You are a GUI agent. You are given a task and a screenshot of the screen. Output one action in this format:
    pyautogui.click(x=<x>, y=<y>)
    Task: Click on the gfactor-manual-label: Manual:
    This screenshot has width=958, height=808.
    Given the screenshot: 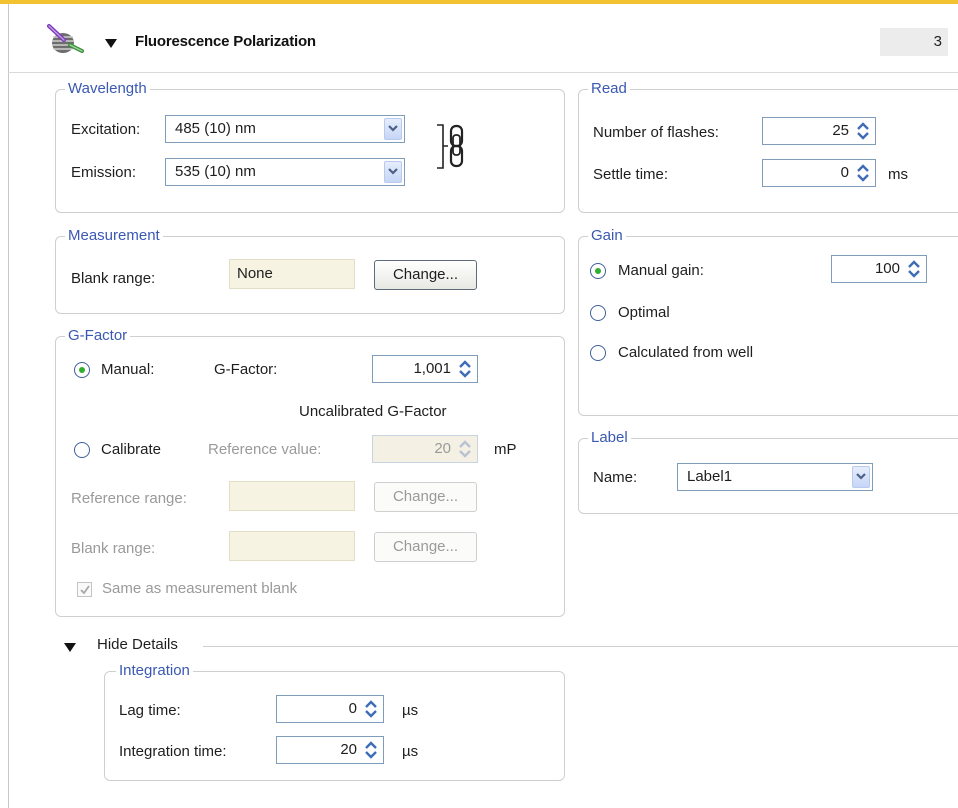 What is the action you would take?
    pyautogui.click(x=128, y=369)
    